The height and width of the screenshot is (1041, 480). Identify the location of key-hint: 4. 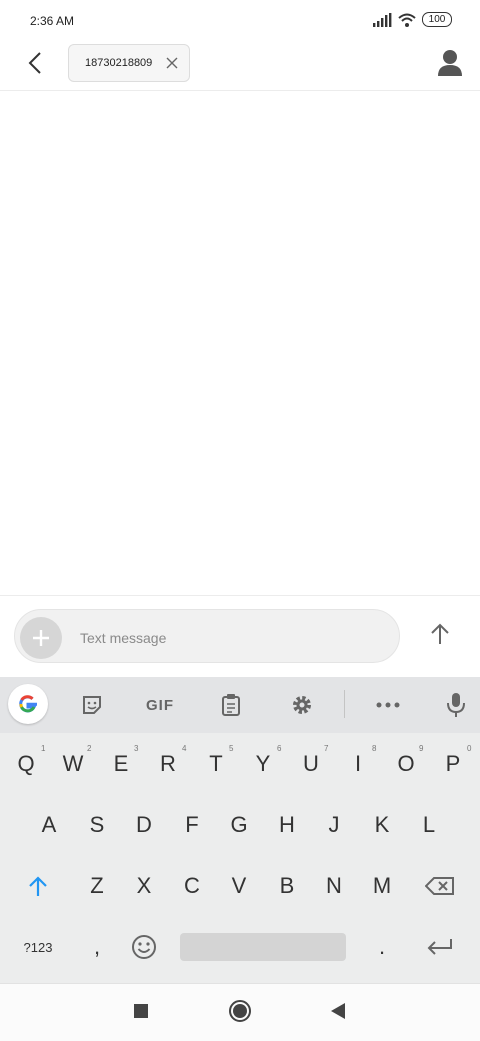
(184, 748).